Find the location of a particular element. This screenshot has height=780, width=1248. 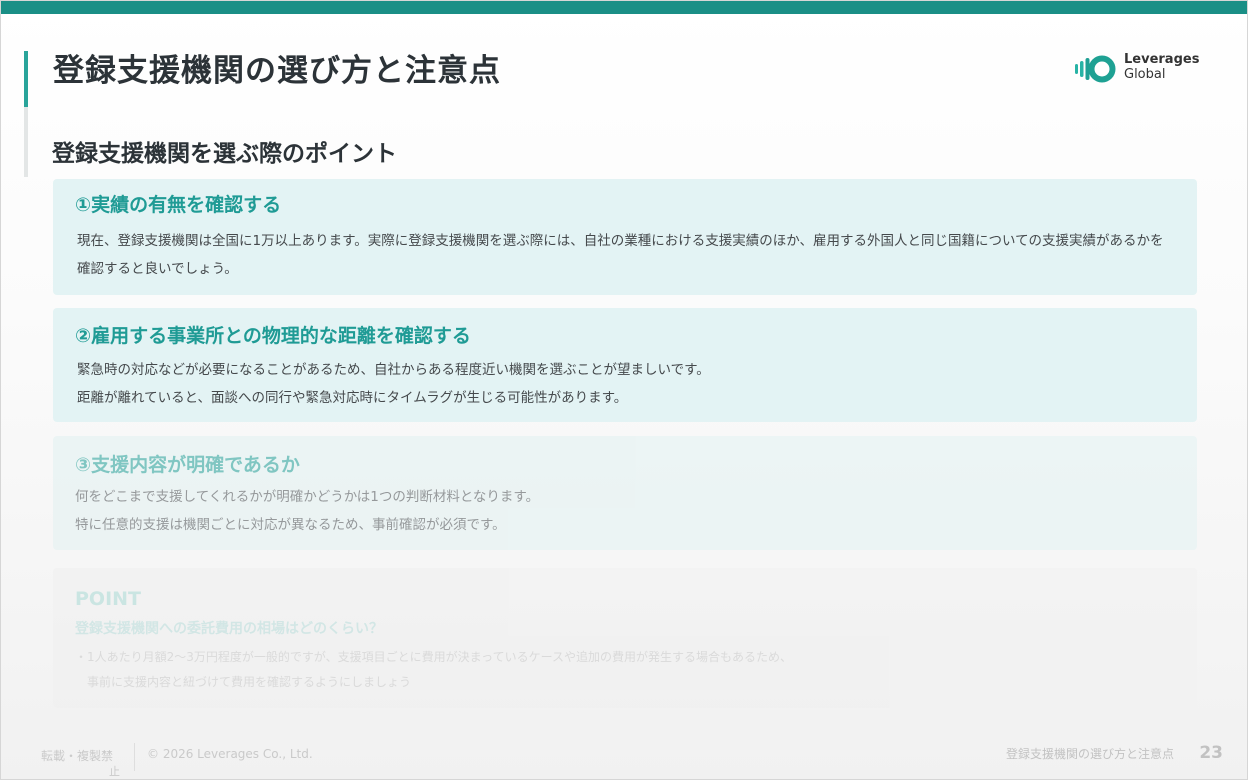

point-body-line-2: 事前に支援内容と紐づけて費用を確認するようにしましょう is located at coordinates (249, 682).